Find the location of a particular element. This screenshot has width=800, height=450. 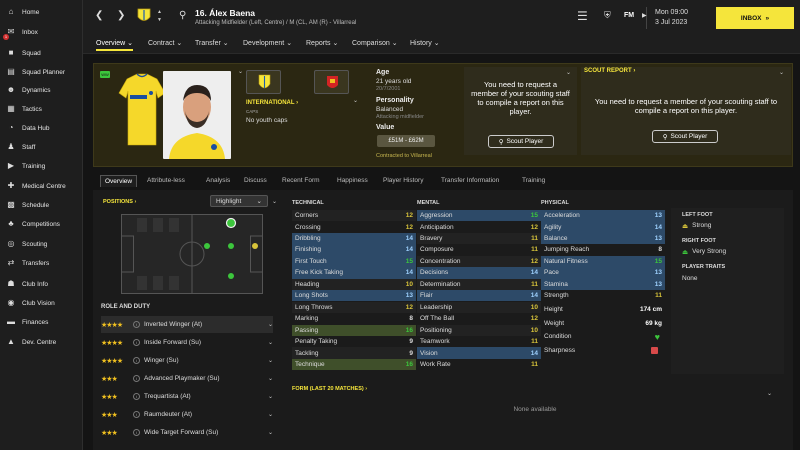

international-link: INTERNATIONAL › is located at coordinates (272, 103).